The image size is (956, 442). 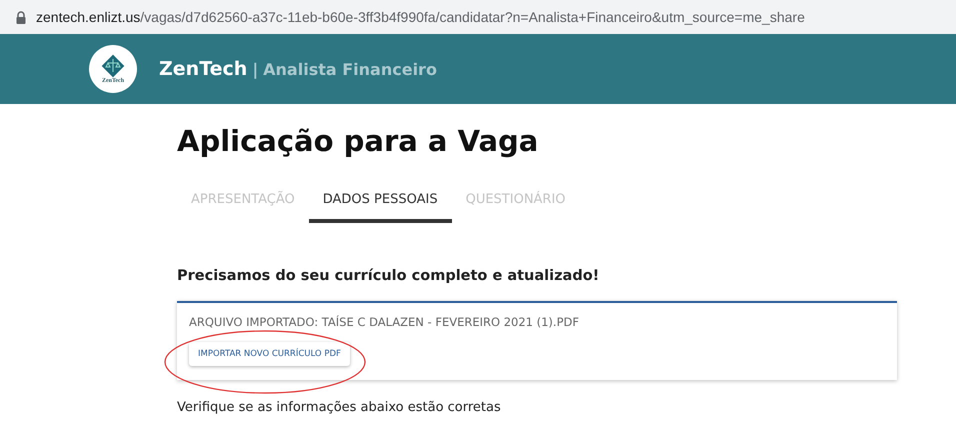 What do you see at coordinates (384, 322) in the screenshot?
I see `imported-file-label: ARQUIVO IMPORTADO: TAÍSE C DALAZEN - FEVEREIRO 2021 (1).PDF` at bounding box center [384, 322].